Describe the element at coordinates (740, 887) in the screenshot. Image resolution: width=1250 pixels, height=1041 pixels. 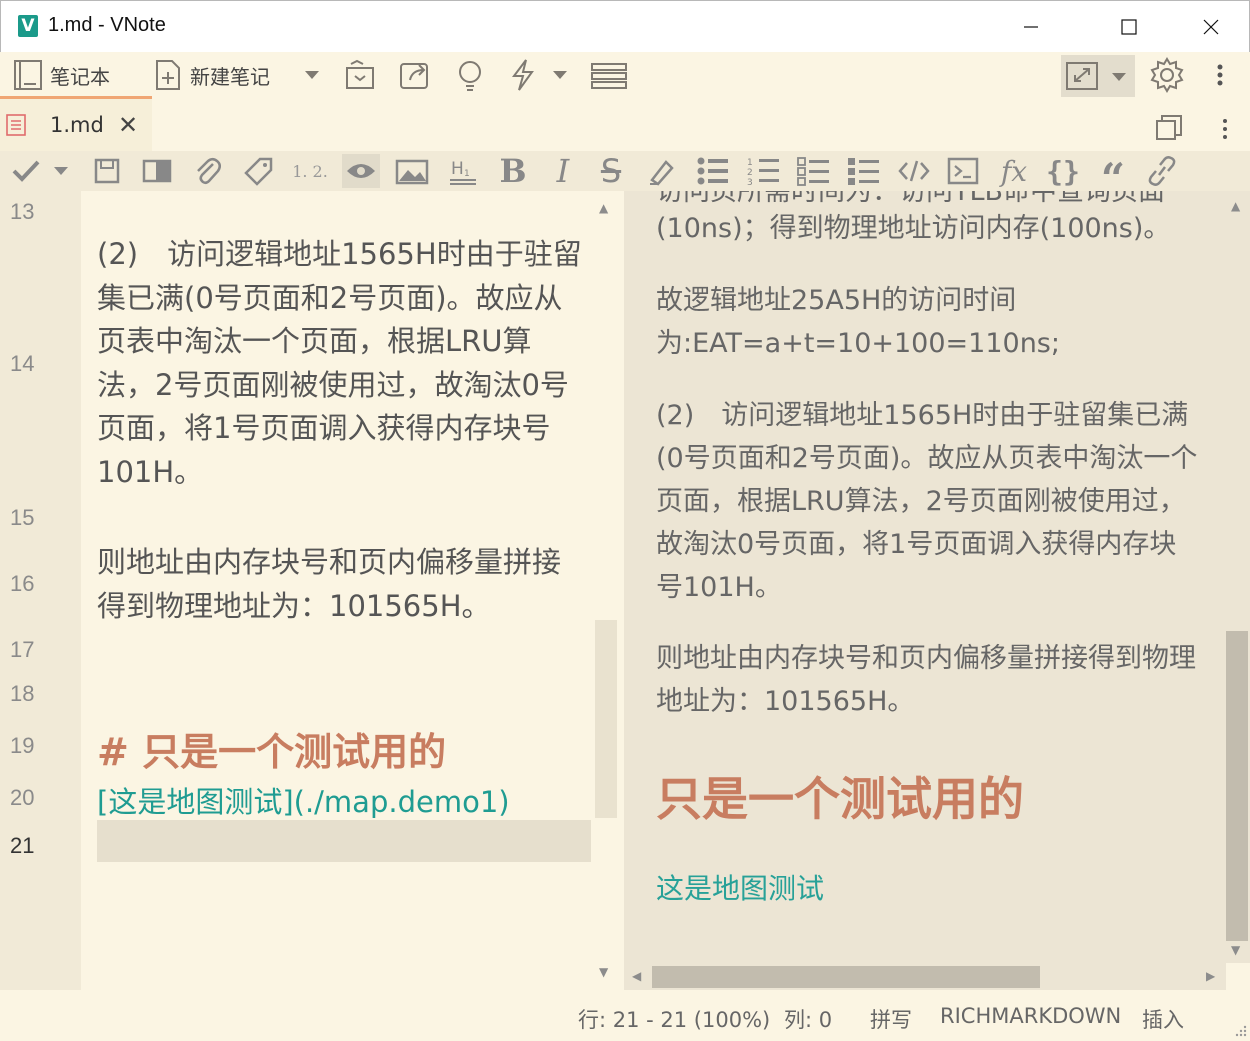
I see `preview-link: 这是地图测试` at that location.